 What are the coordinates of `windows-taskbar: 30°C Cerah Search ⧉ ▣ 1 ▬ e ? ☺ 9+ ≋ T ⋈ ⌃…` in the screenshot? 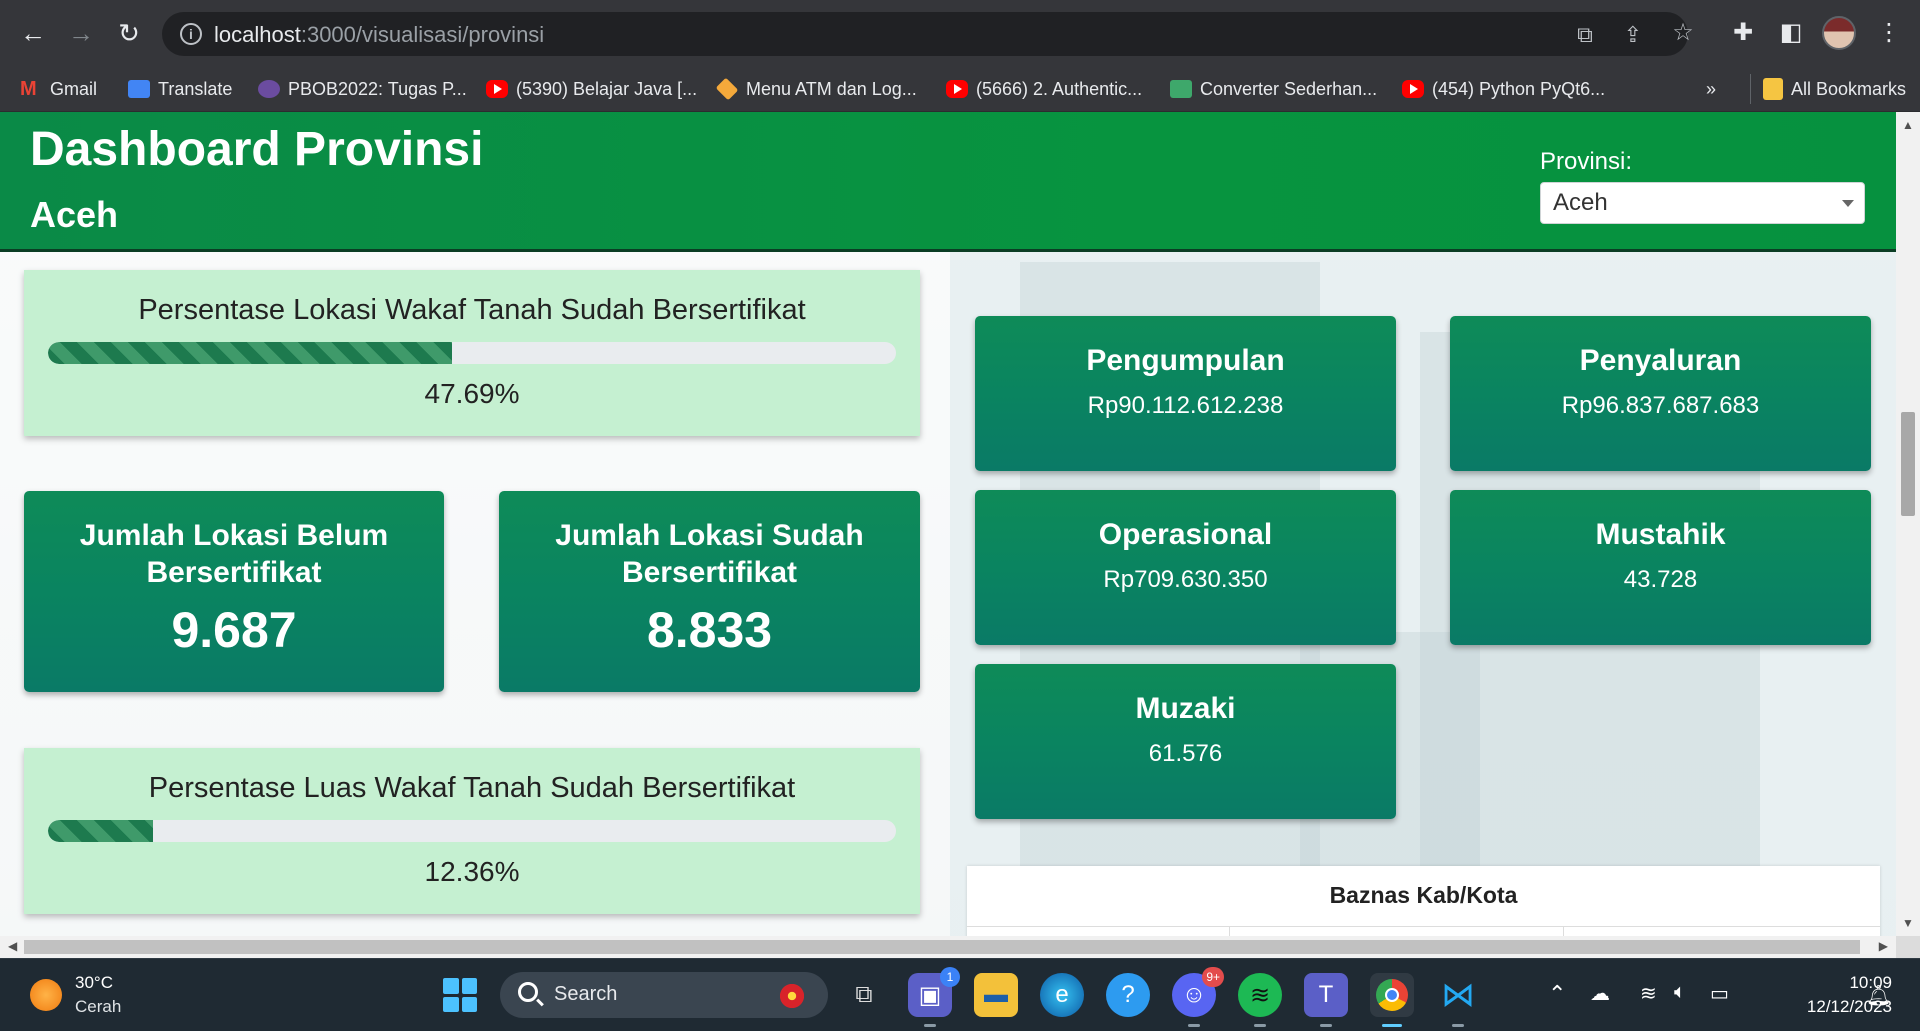 It's located at (960, 994).